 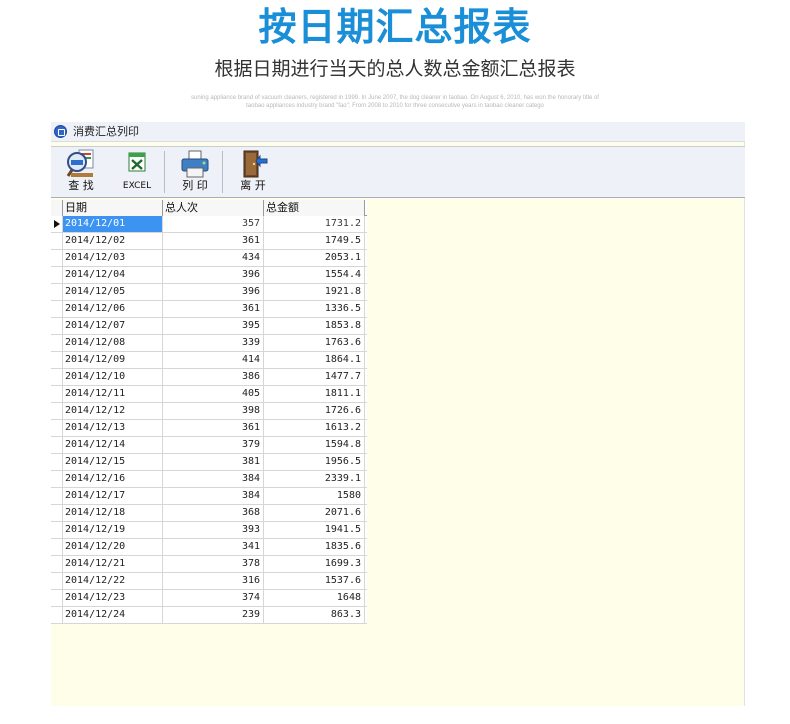 I want to click on cell-people: 341, so click(x=213, y=547).